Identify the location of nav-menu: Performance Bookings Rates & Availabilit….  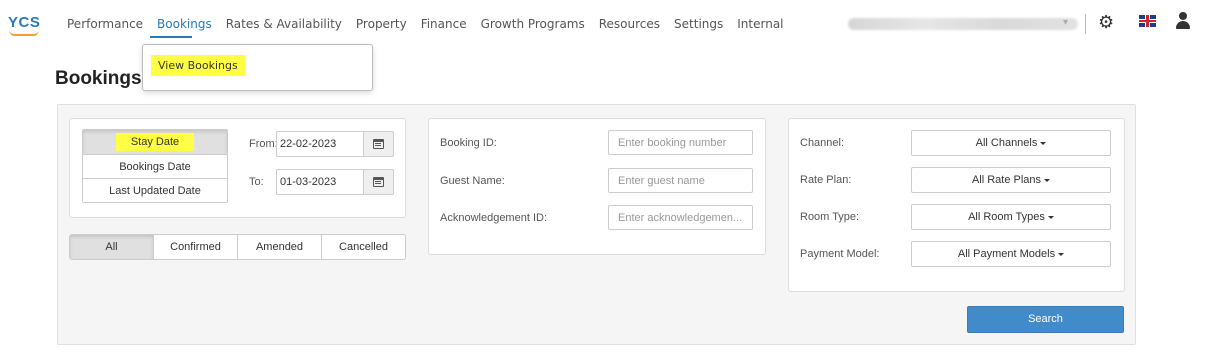
(425, 24).